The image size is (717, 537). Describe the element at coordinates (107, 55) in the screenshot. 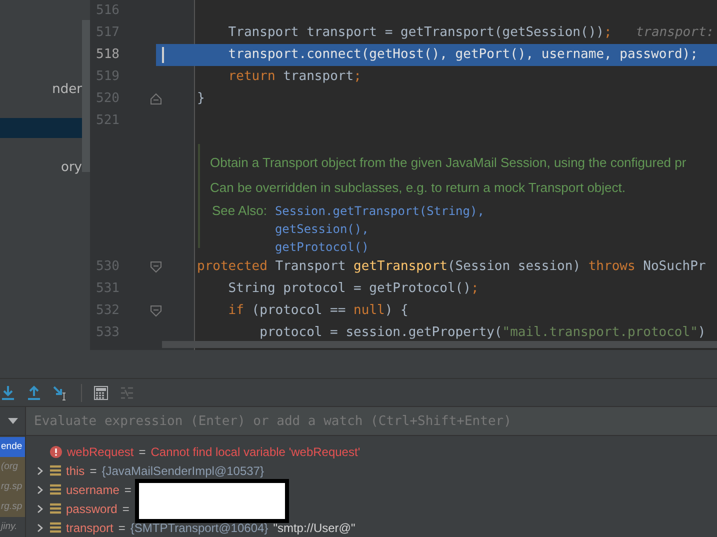

I see `line-number: 518` at that location.